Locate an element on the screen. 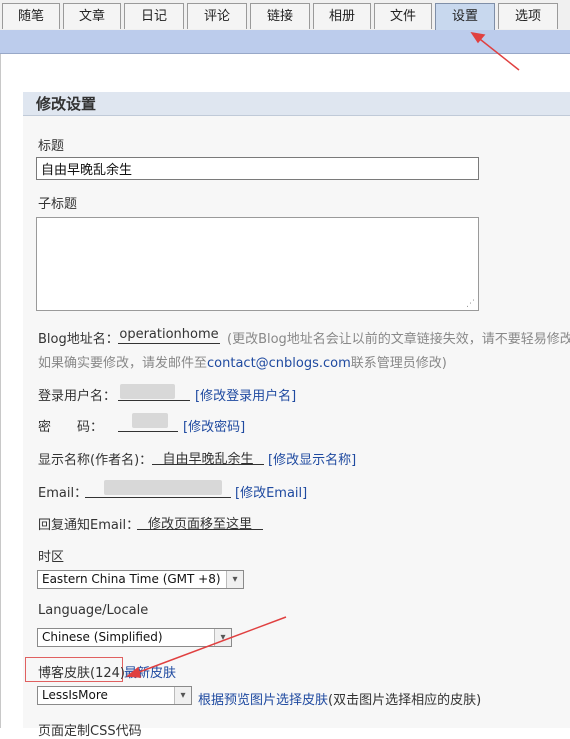 The width and height of the screenshot is (570, 739). arrowhead-skin-icon is located at coordinates (133, 672).